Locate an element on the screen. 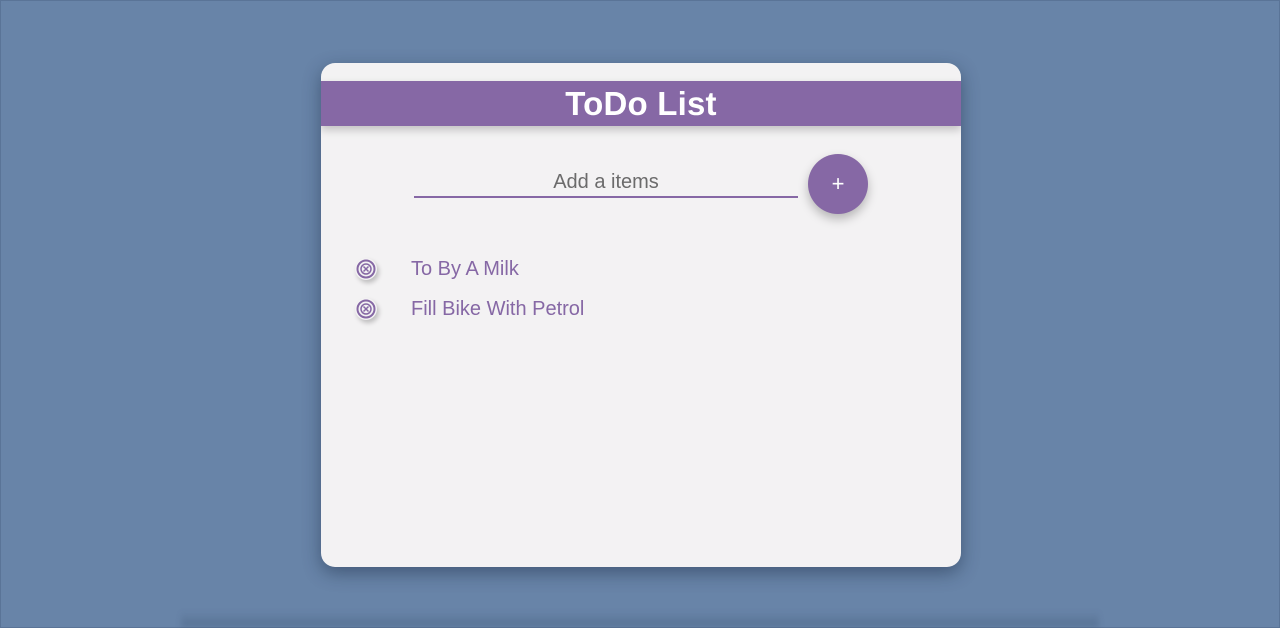  add-item-button: + is located at coordinates (838, 184).